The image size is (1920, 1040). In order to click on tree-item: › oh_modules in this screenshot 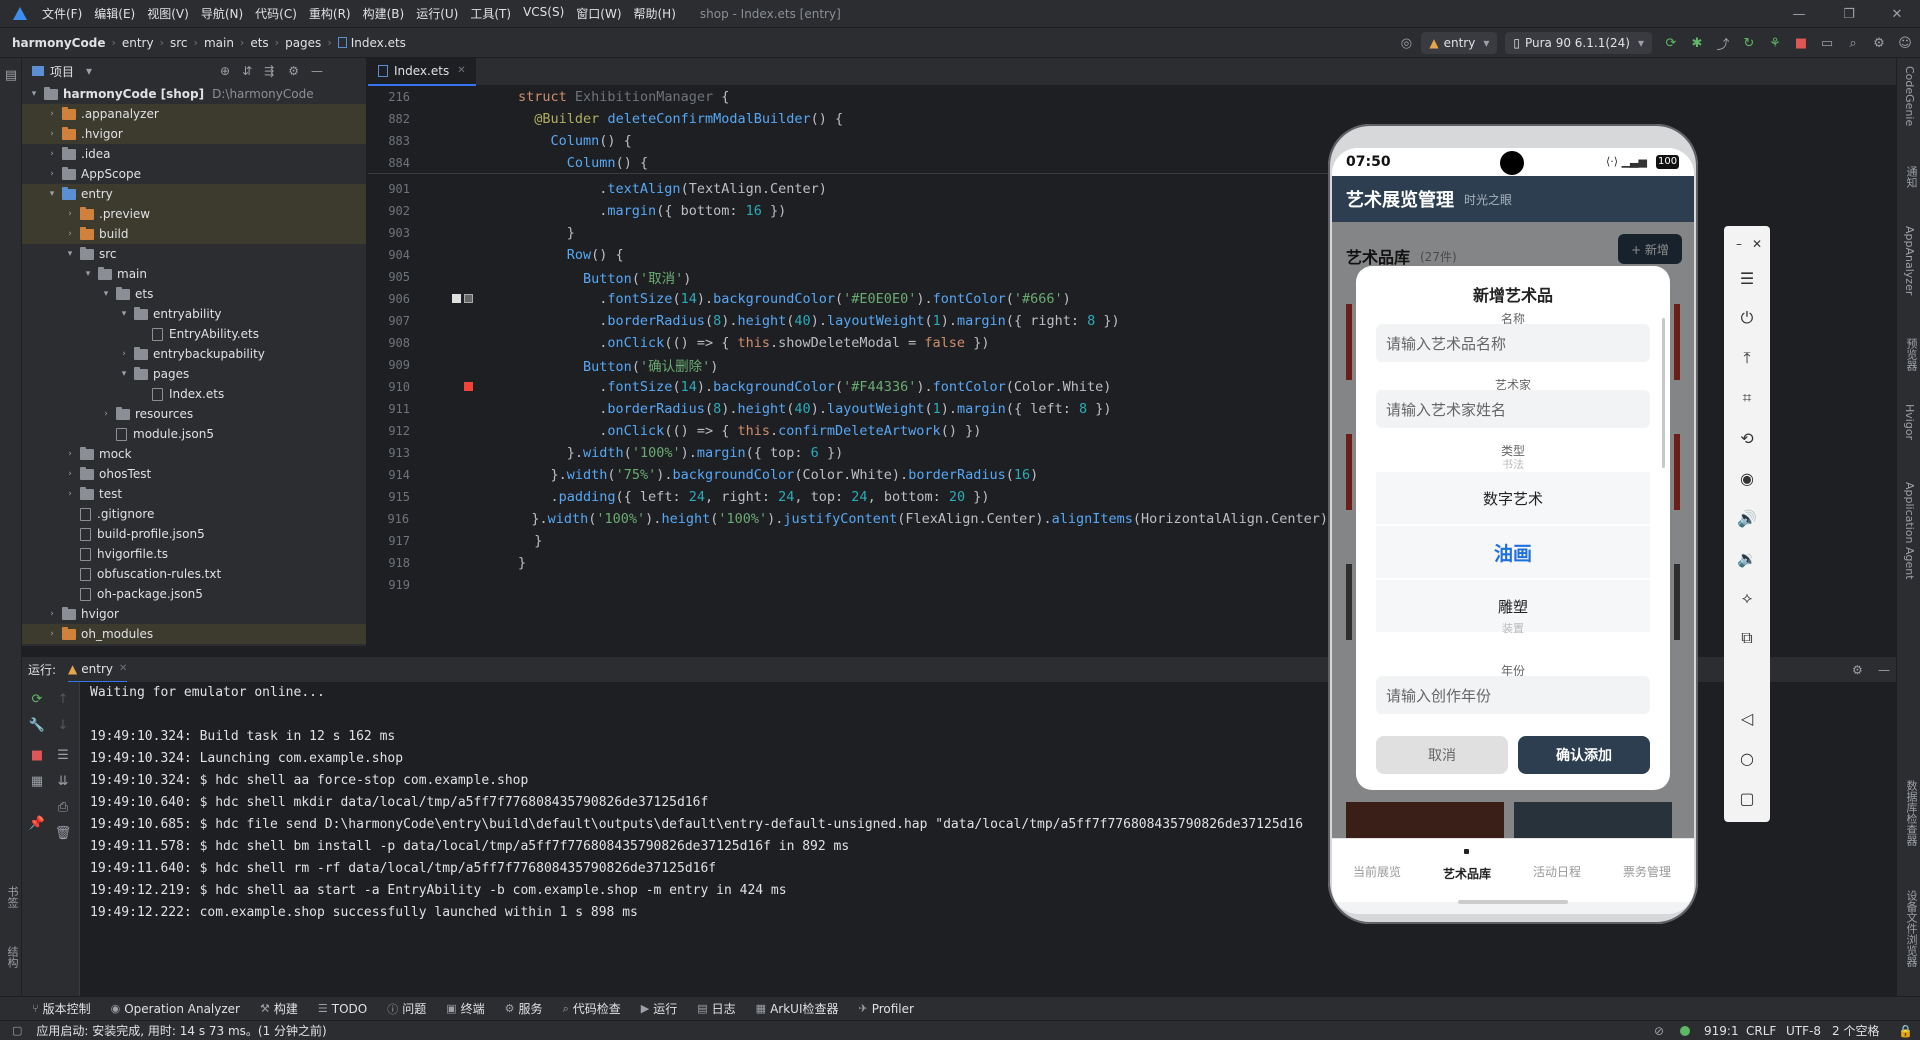, I will do `click(194, 634)`.